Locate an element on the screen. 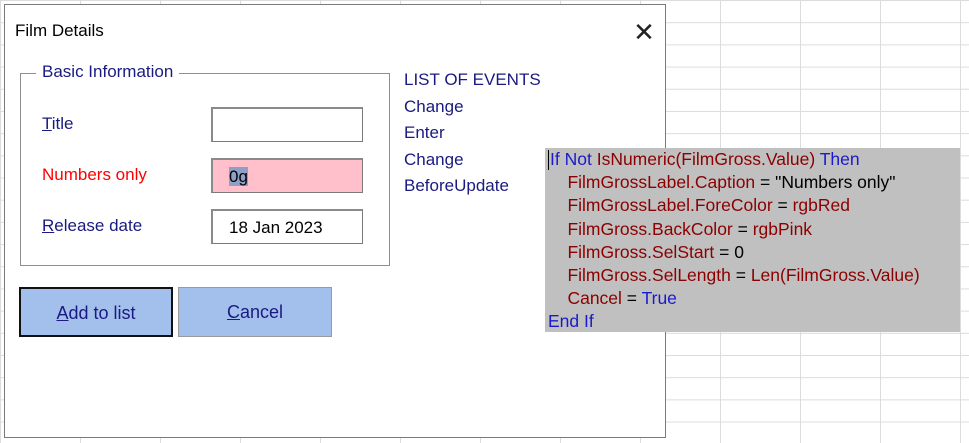  title-field is located at coordinates (287, 124).